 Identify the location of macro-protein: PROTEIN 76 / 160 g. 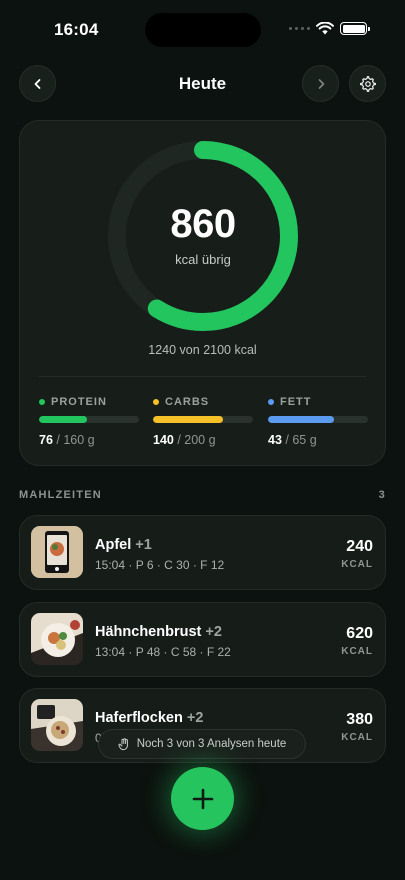
(89, 421).